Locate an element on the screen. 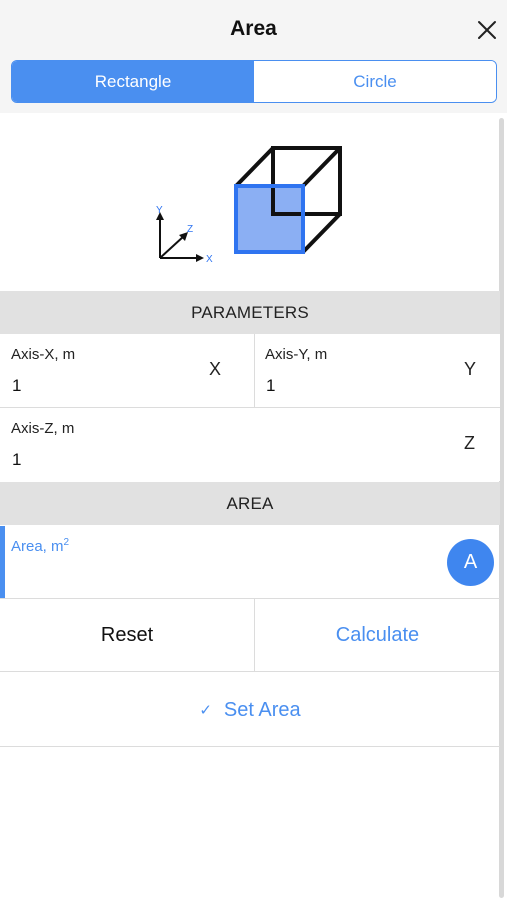  shape-segmented-control: Rectangle Circle is located at coordinates (254, 81).